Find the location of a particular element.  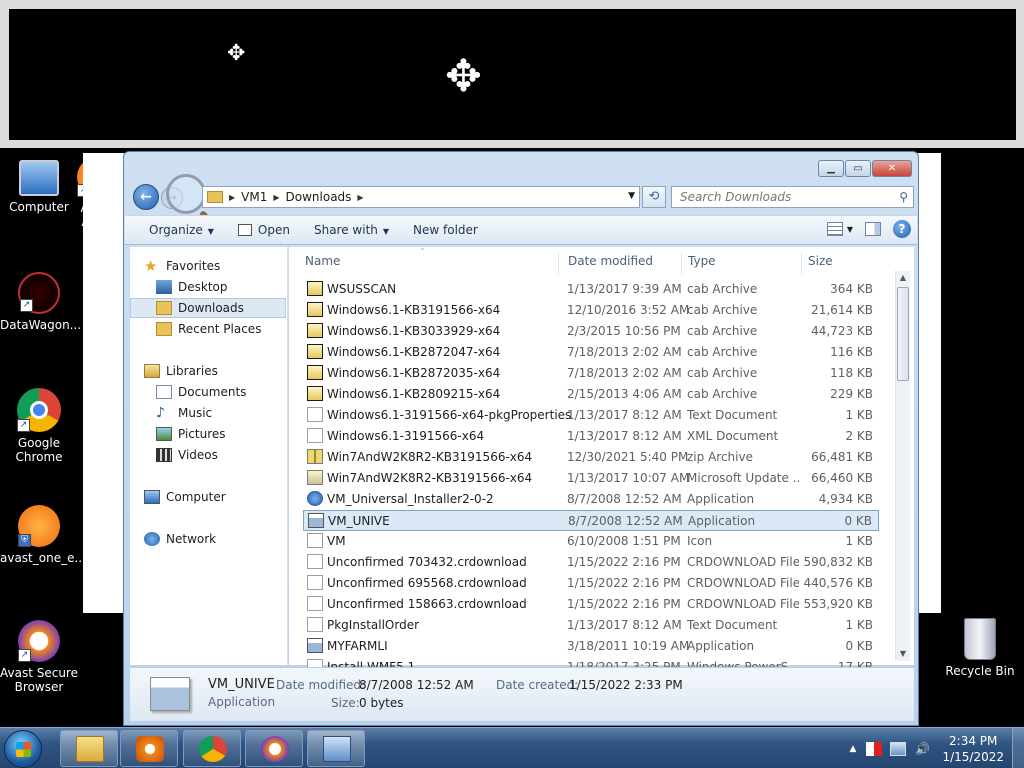

search-input: Search Downloads ⚲ is located at coordinates (792, 197).